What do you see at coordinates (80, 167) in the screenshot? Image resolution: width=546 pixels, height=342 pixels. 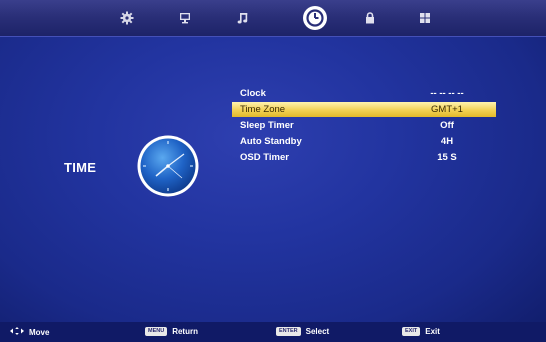 I see `page-title: TIME` at bounding box center [80, 167].